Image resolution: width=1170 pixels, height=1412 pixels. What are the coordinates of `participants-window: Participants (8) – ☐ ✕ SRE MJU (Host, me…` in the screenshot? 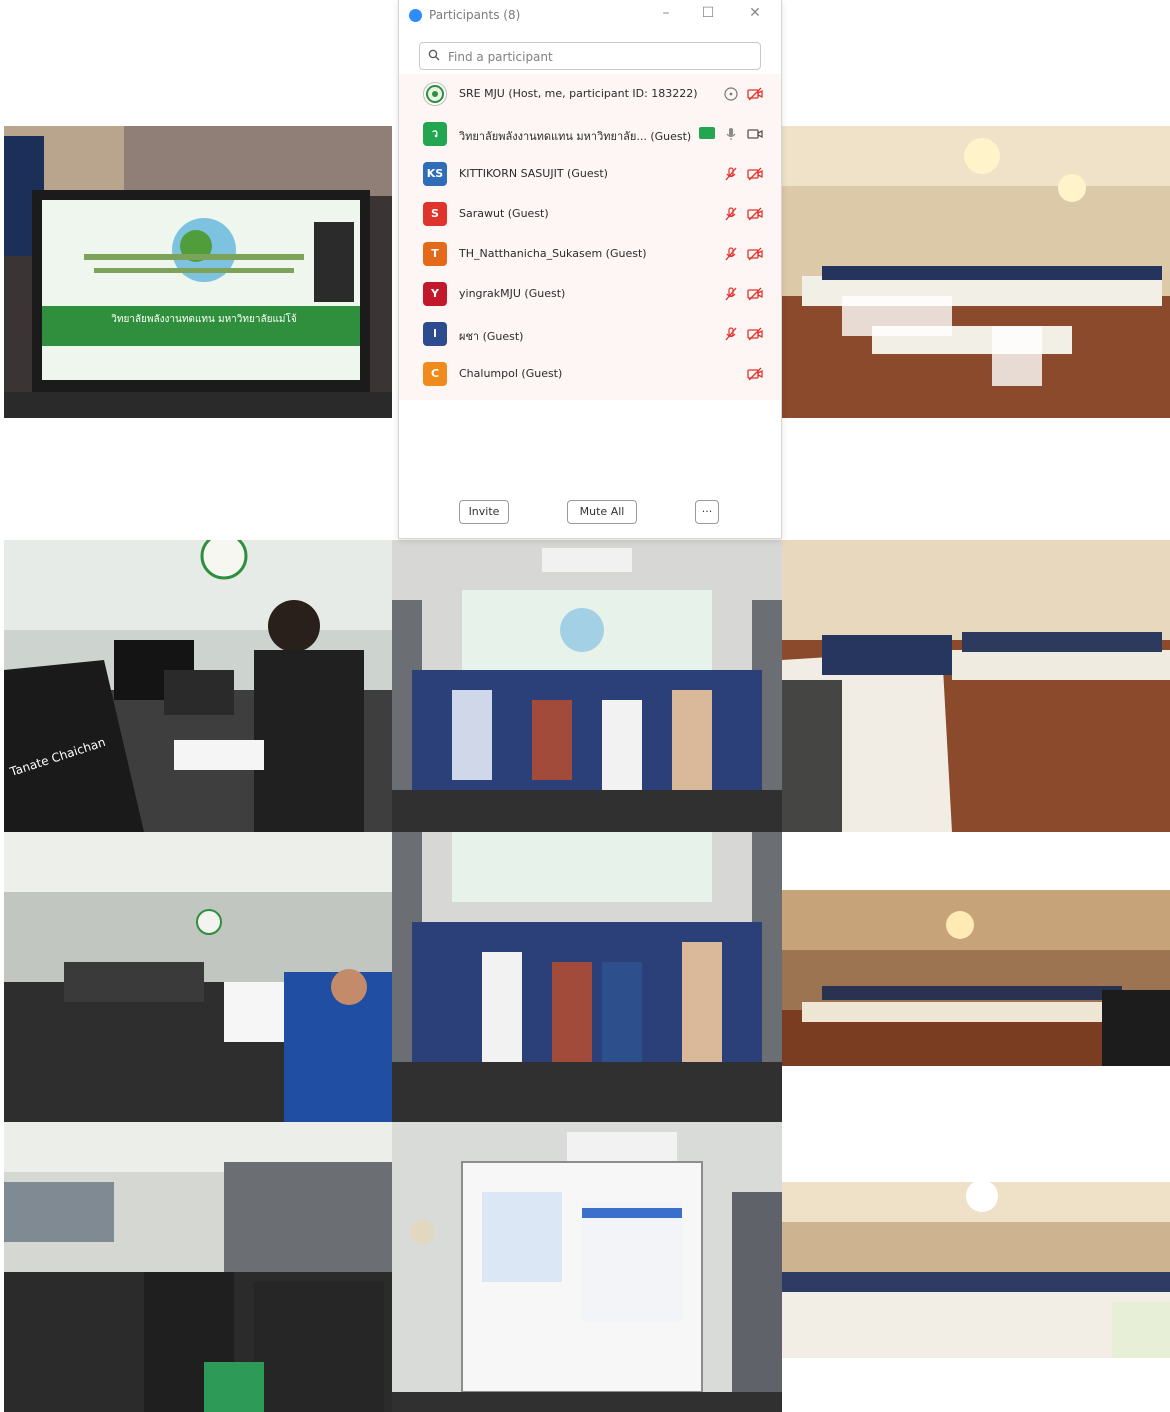 It's located at (590, 269).